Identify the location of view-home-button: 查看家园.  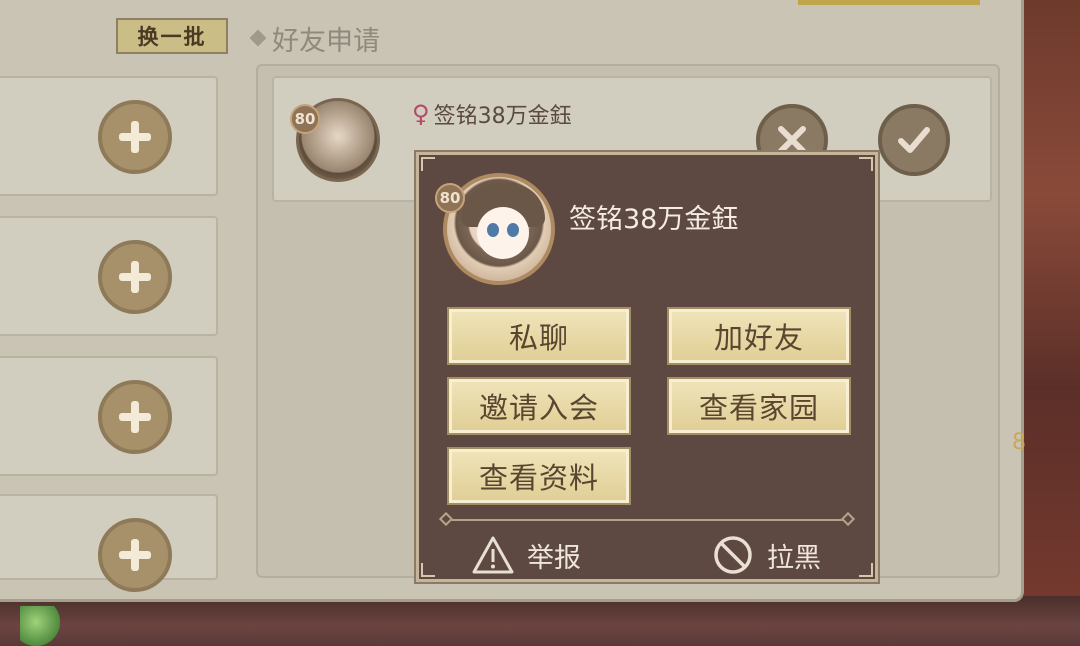
(759, 406).